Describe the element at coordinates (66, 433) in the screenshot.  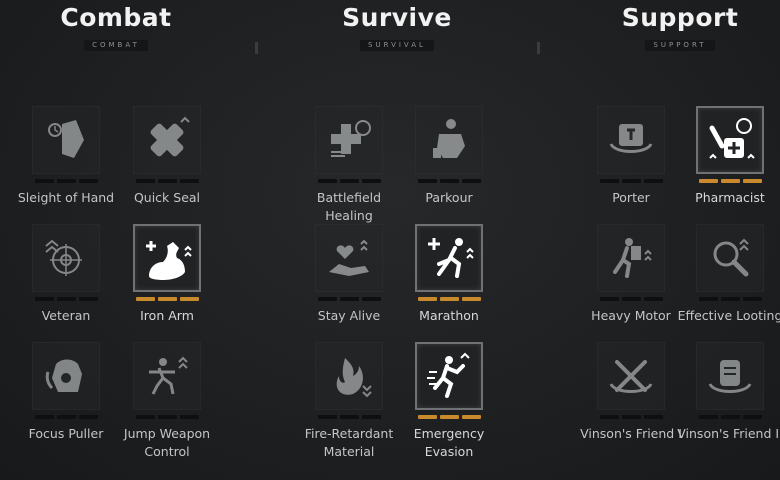
I see `perk-label: Focus Puller` at that location.